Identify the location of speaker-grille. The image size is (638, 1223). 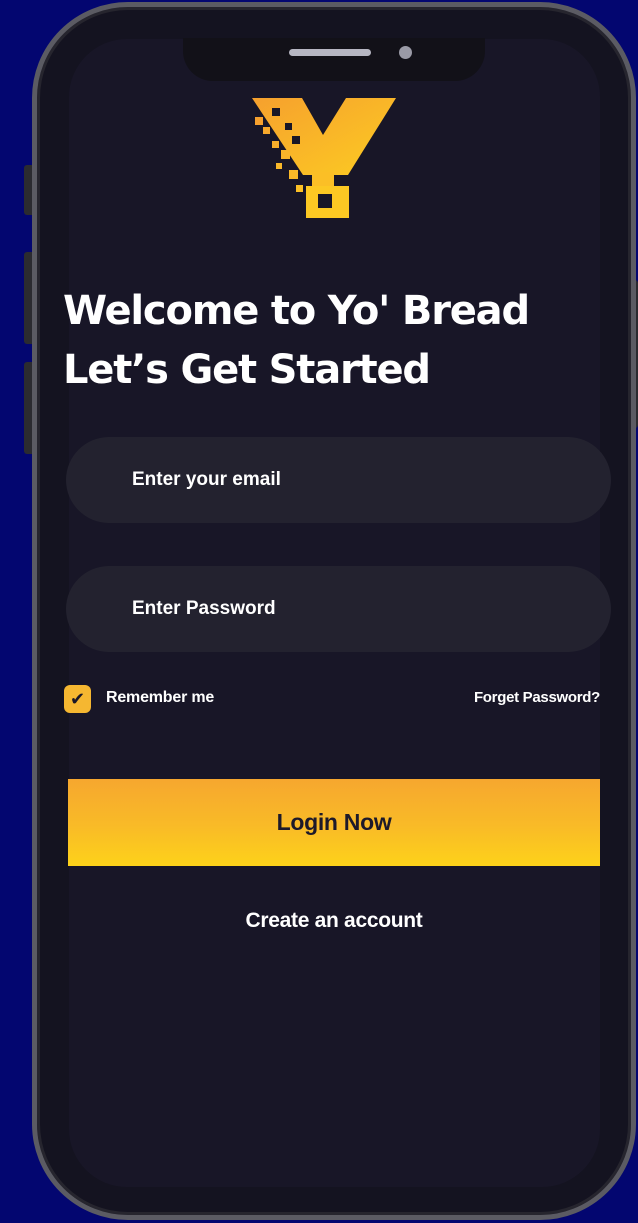
(330, 52).